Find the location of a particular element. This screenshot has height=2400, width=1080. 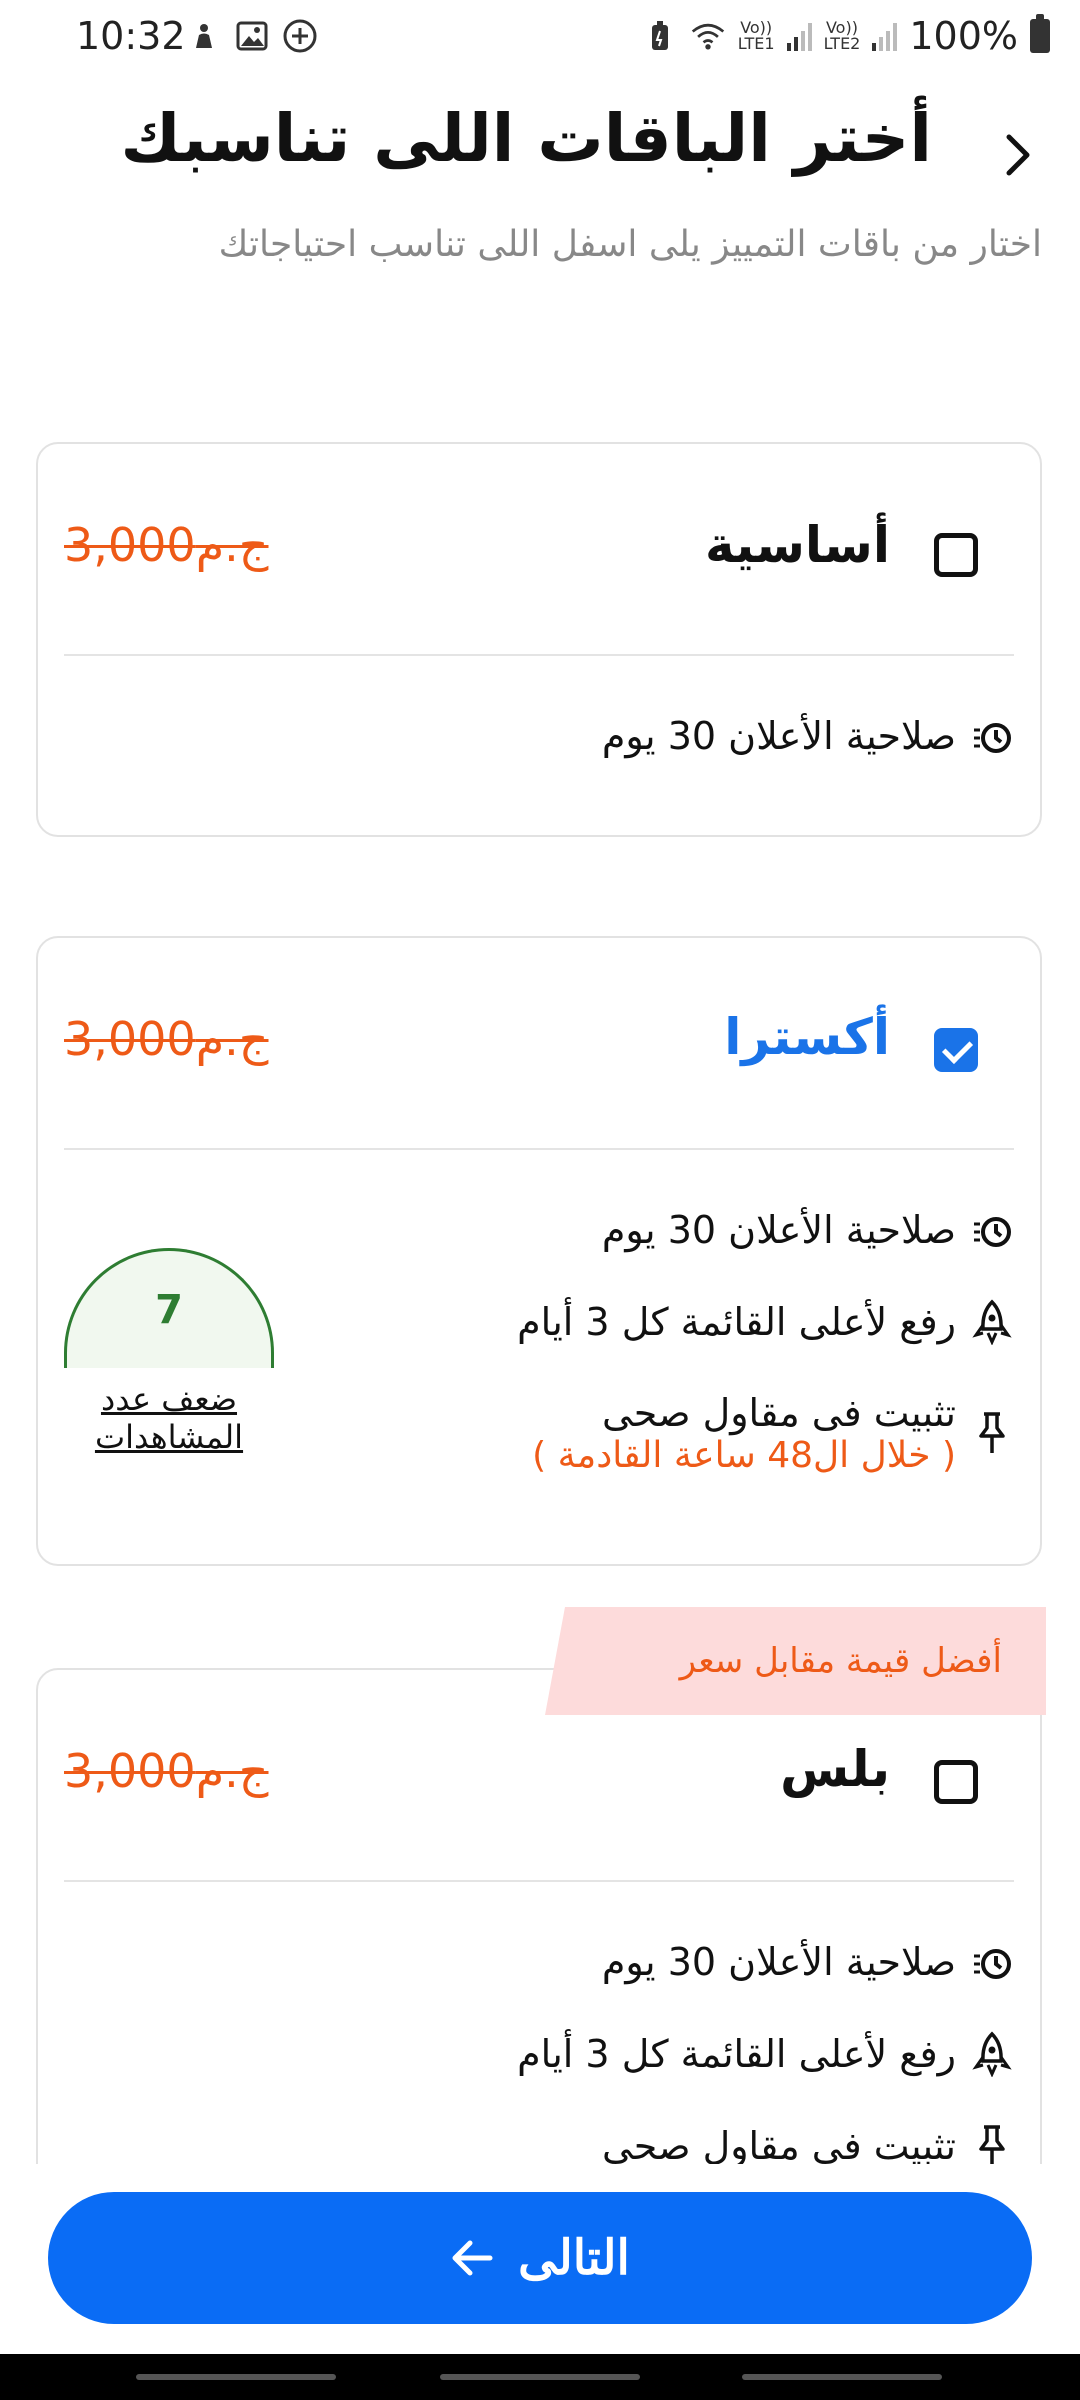

views-multiplier-value: 7 is located at coordinates (169, 1309).